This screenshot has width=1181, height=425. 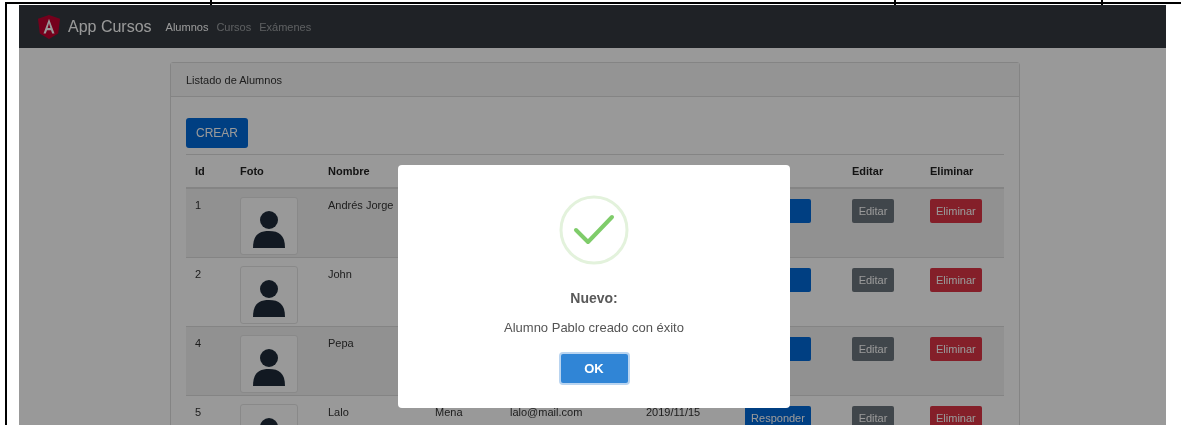 I want to click on ok-button: OK, so click(x=594, y=368).